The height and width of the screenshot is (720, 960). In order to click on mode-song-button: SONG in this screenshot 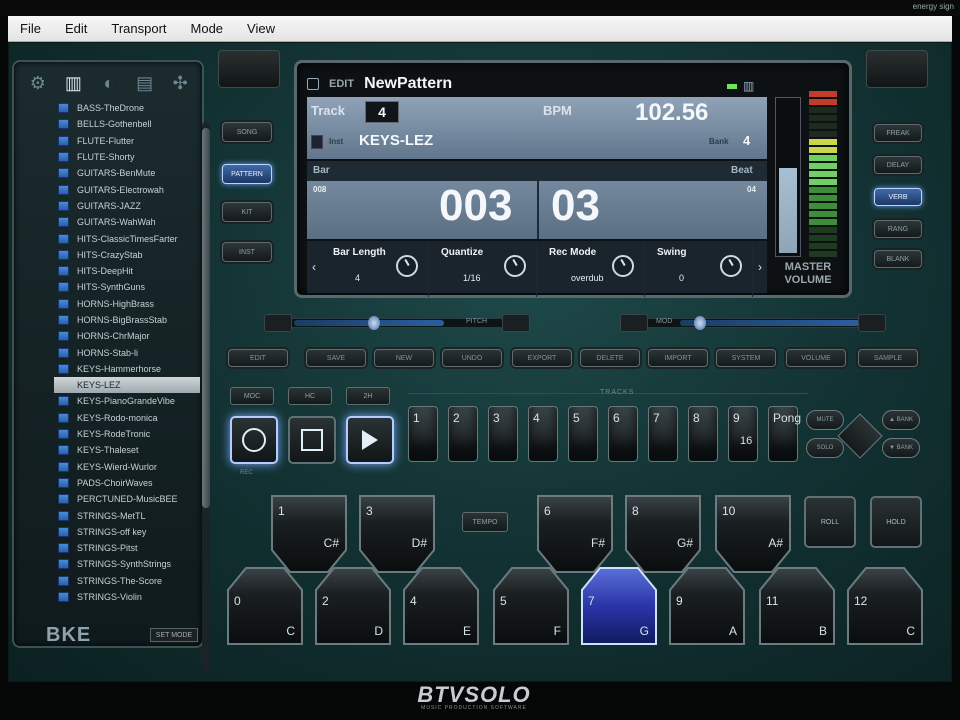, I will do `click(247, 132)`.